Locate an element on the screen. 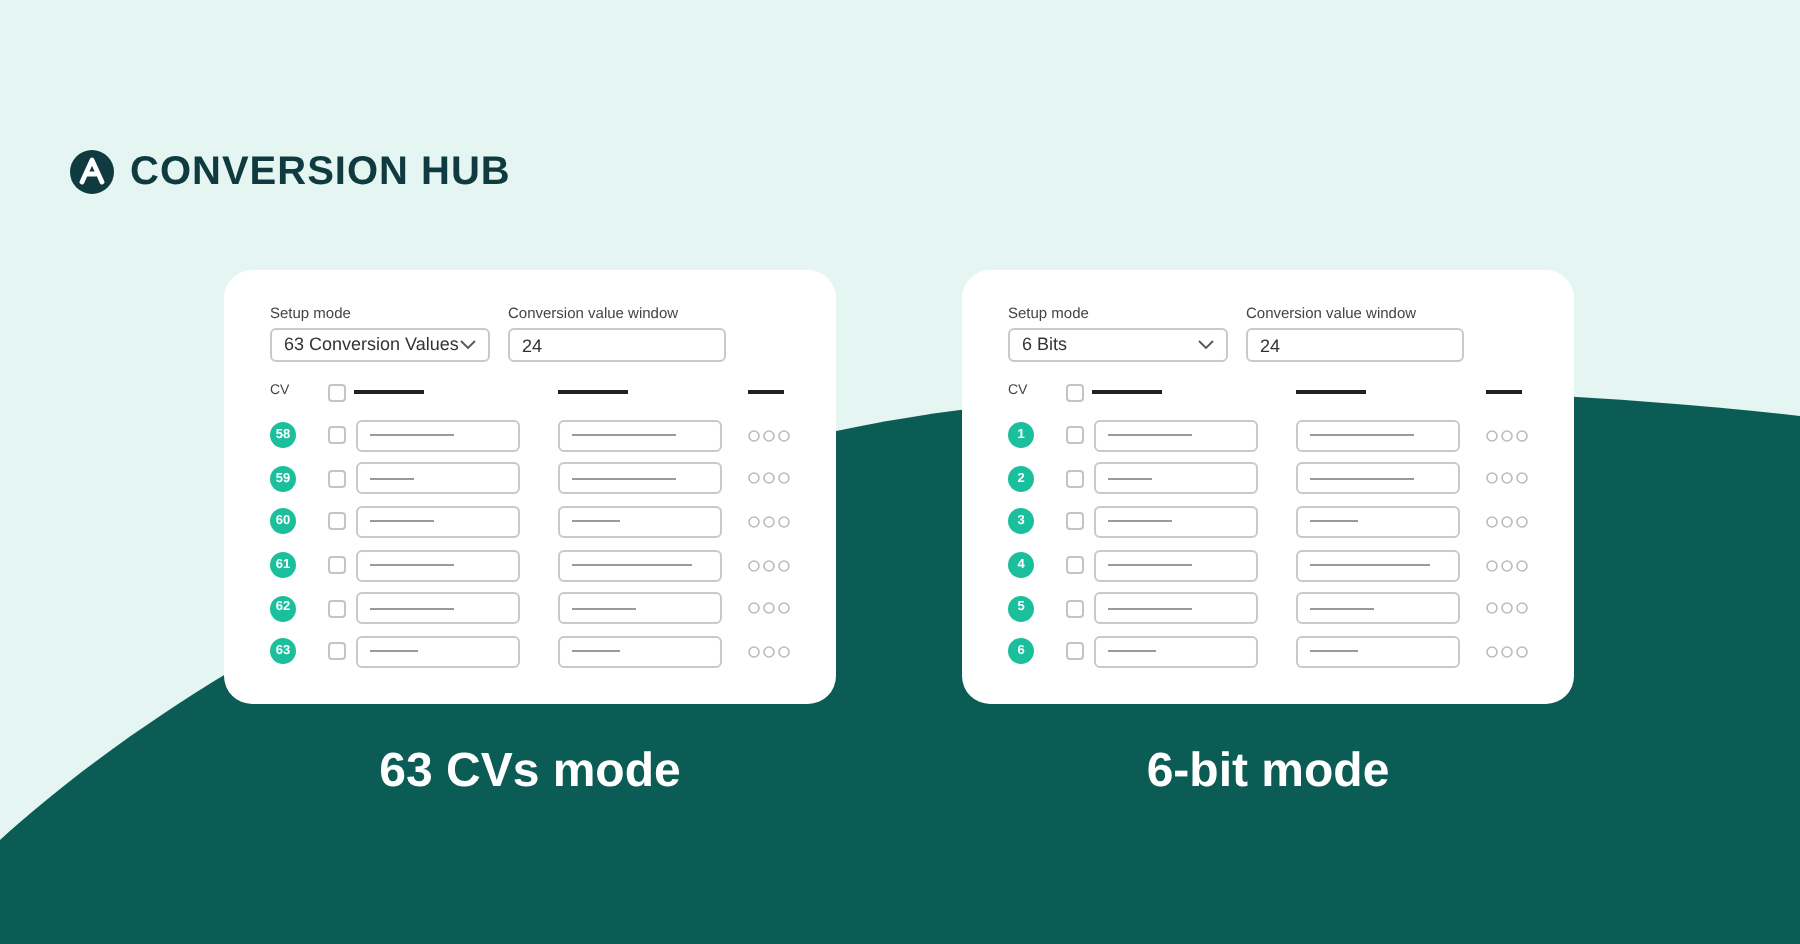  setup-mode-dropdown: 6 Bits is located at coordinates (1118, 345).